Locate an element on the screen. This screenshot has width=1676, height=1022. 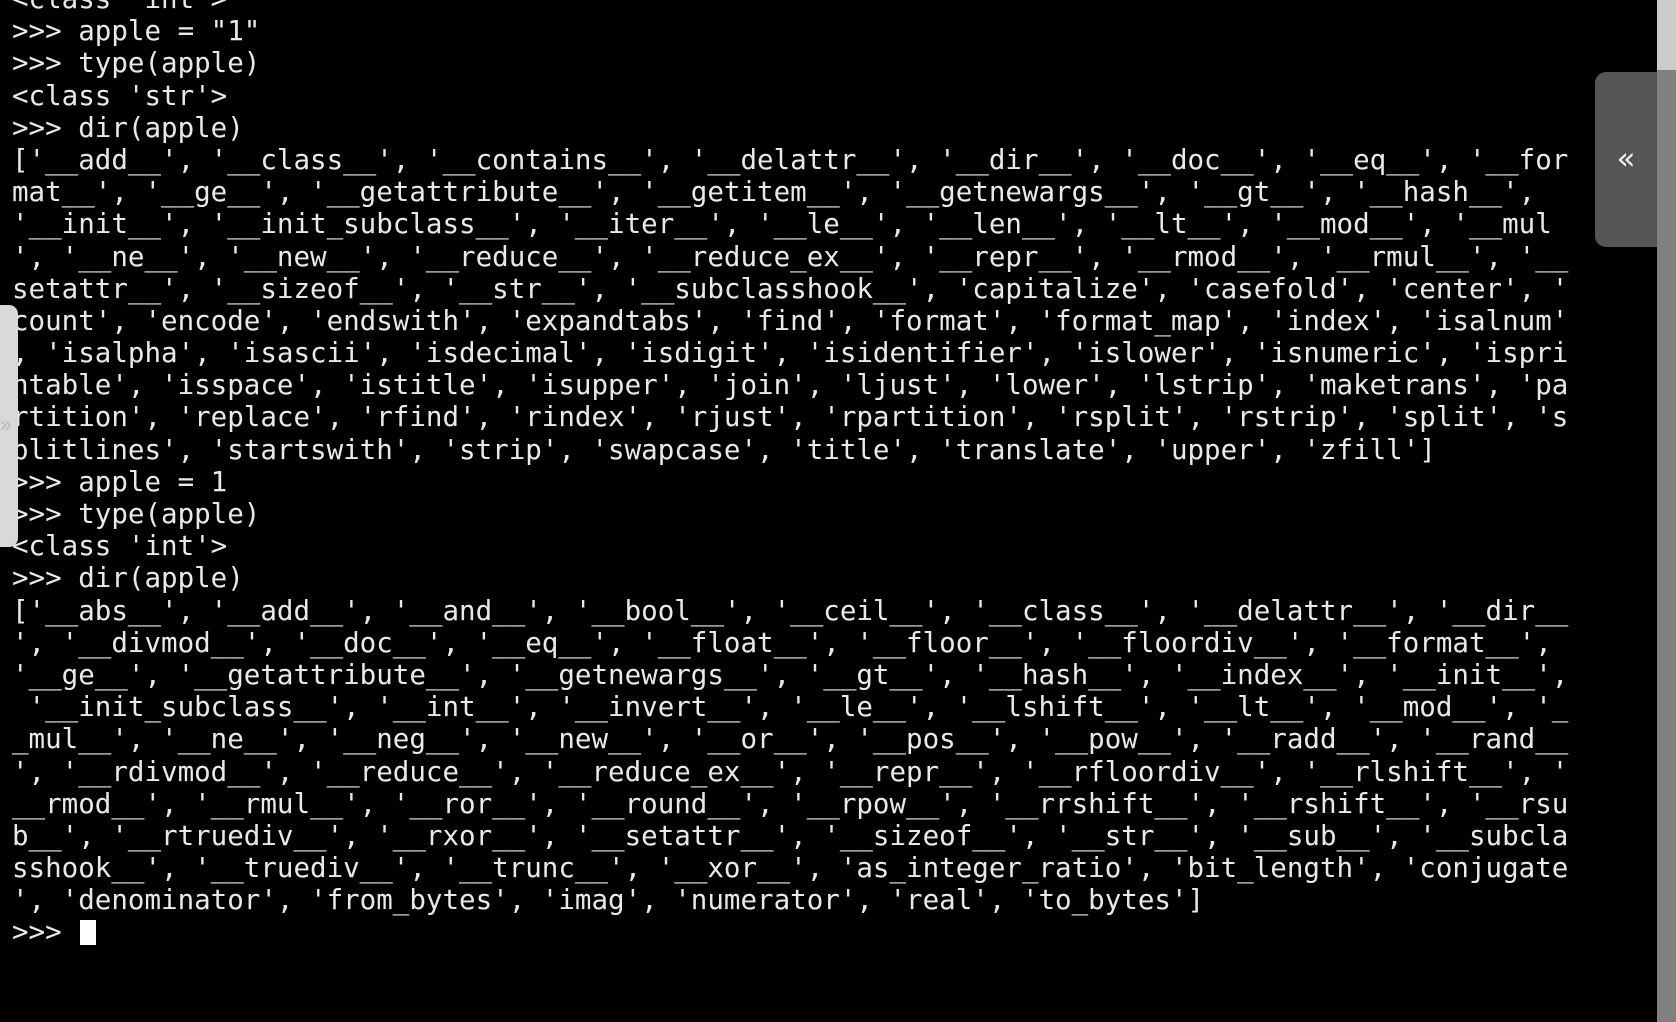
right-drawer-handle: « is located at coordinates (1626, 159).